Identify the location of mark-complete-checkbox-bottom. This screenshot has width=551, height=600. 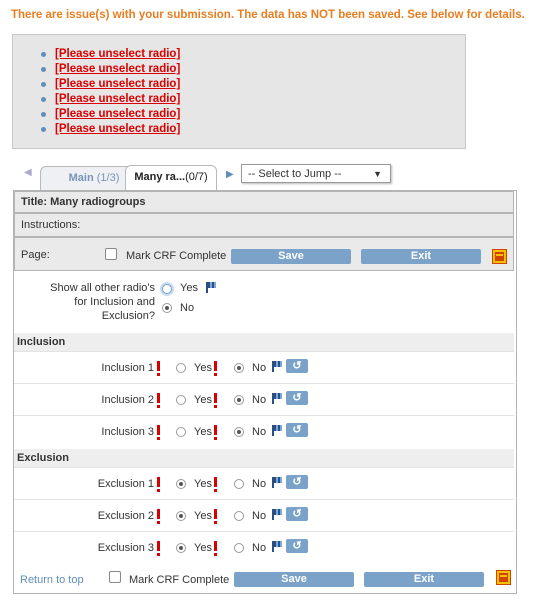
(115, 577).